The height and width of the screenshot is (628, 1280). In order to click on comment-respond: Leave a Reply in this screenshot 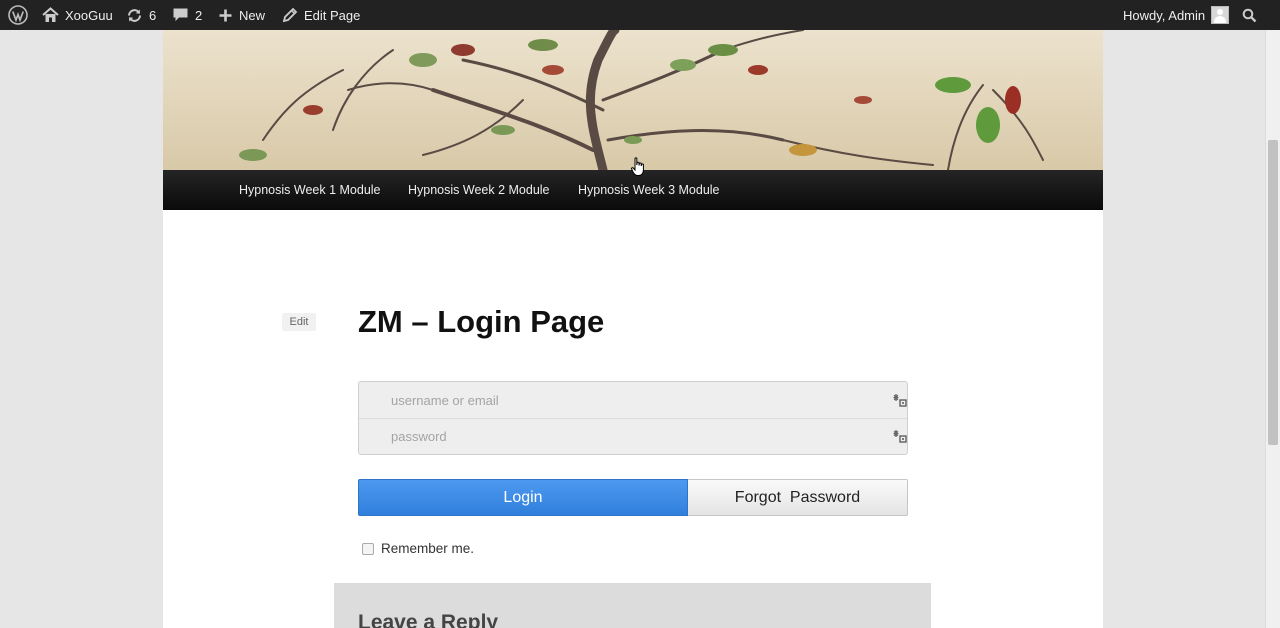, I will do `click(632, 605)`.